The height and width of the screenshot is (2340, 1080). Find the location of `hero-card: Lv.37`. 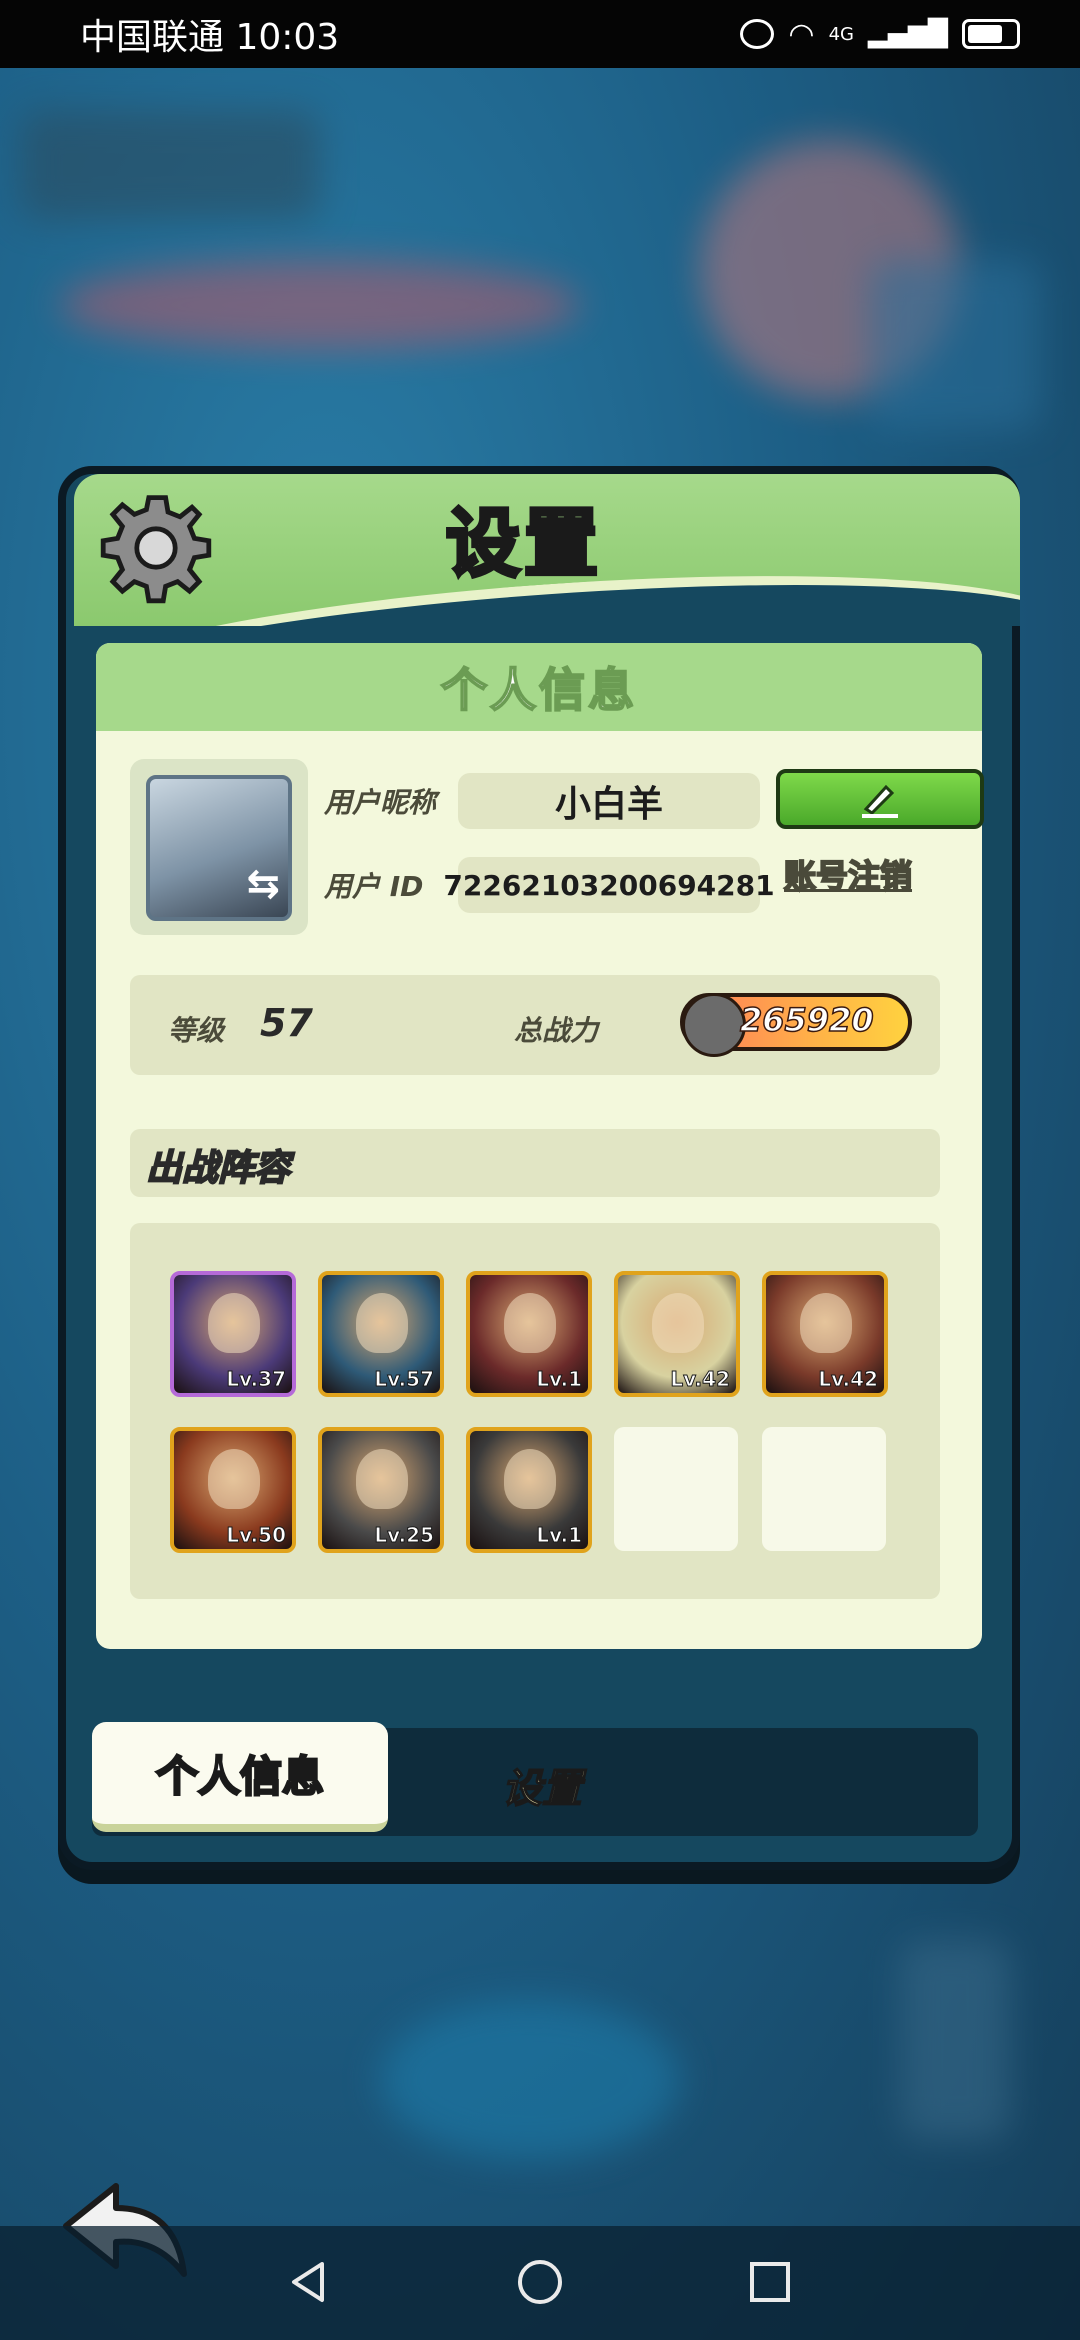

hero-card: Lv.37 is located at coordinates (233, 1334).